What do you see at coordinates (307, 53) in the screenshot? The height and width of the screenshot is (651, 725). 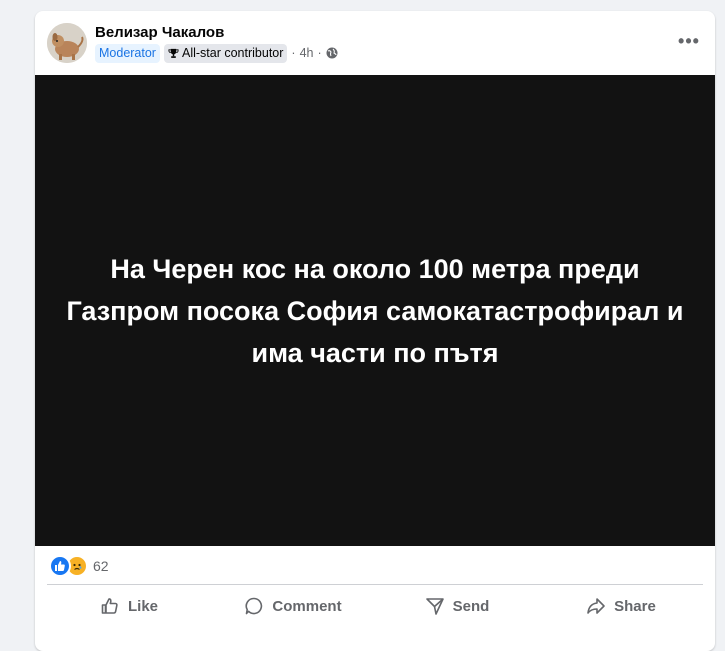 I see `post-time: 4h` at bounding box center [307, 53].